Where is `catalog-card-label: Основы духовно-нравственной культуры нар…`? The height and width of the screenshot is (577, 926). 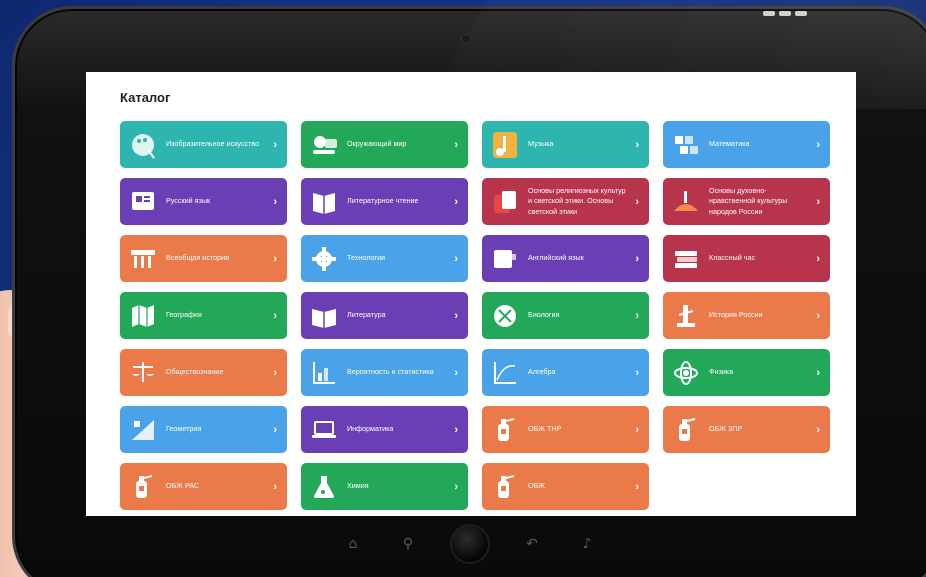
catalog-card-label: Основы духовно-нравственной культуры нар… is located at coordinates (748, 200).